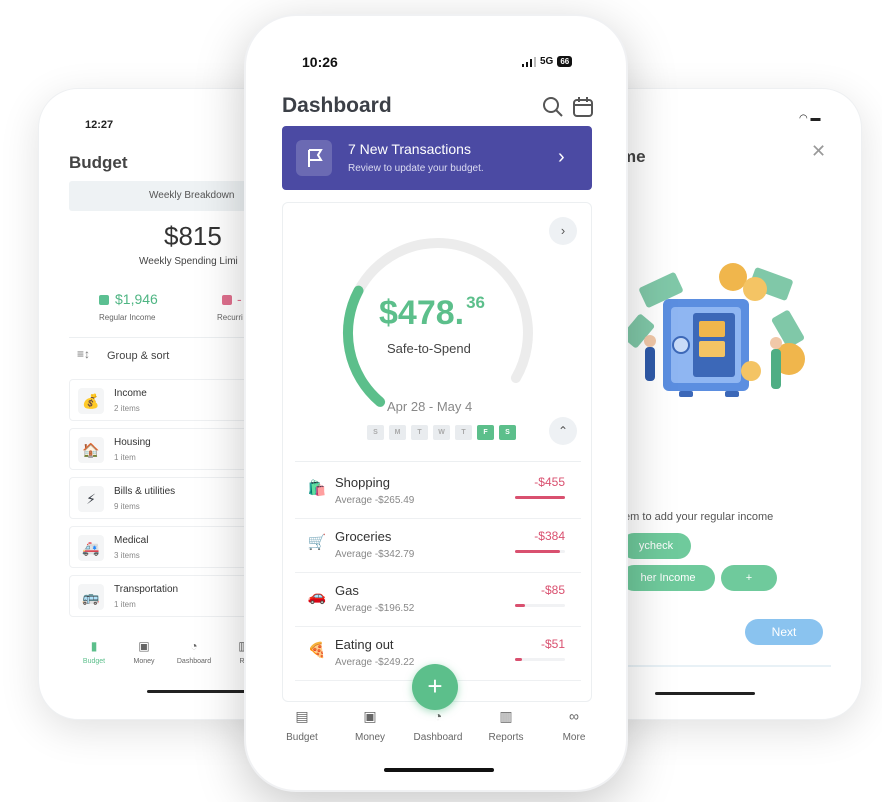 This screenshot has width=882, height=802. Describe the element at coordinates (91, 401) in the screenshot. I see `money-bag-icon: 💰` at that location.